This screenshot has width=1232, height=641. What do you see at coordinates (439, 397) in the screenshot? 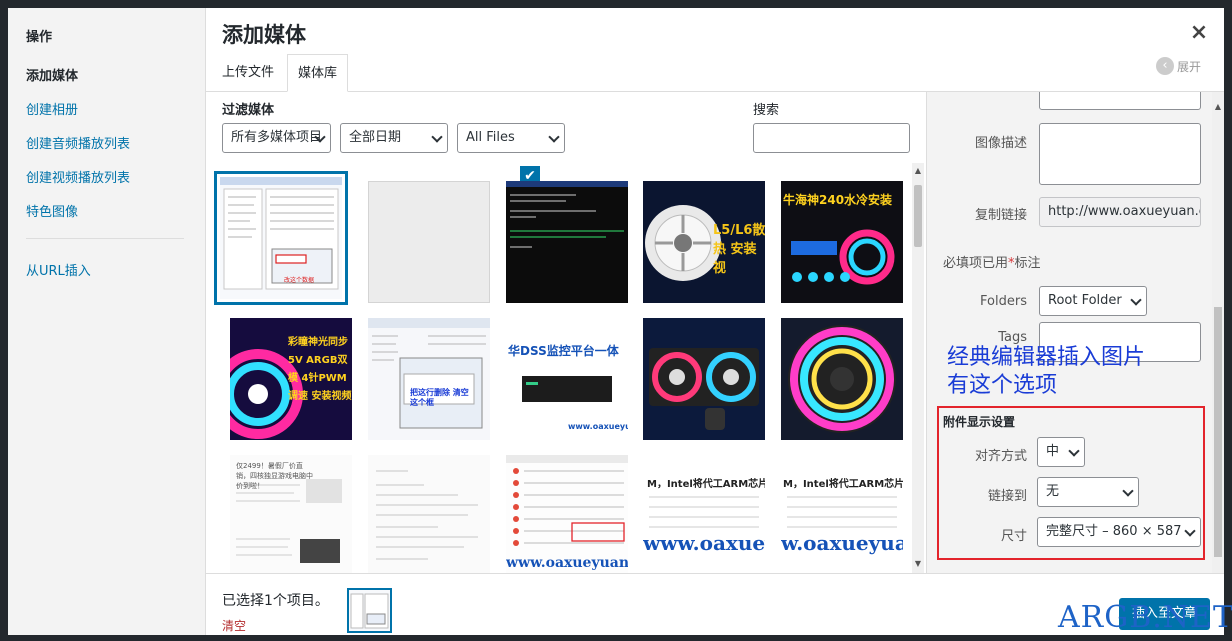
I see `thumbnail-caption: 把这行删除 清空这个框` at bounding box center [439, 397].